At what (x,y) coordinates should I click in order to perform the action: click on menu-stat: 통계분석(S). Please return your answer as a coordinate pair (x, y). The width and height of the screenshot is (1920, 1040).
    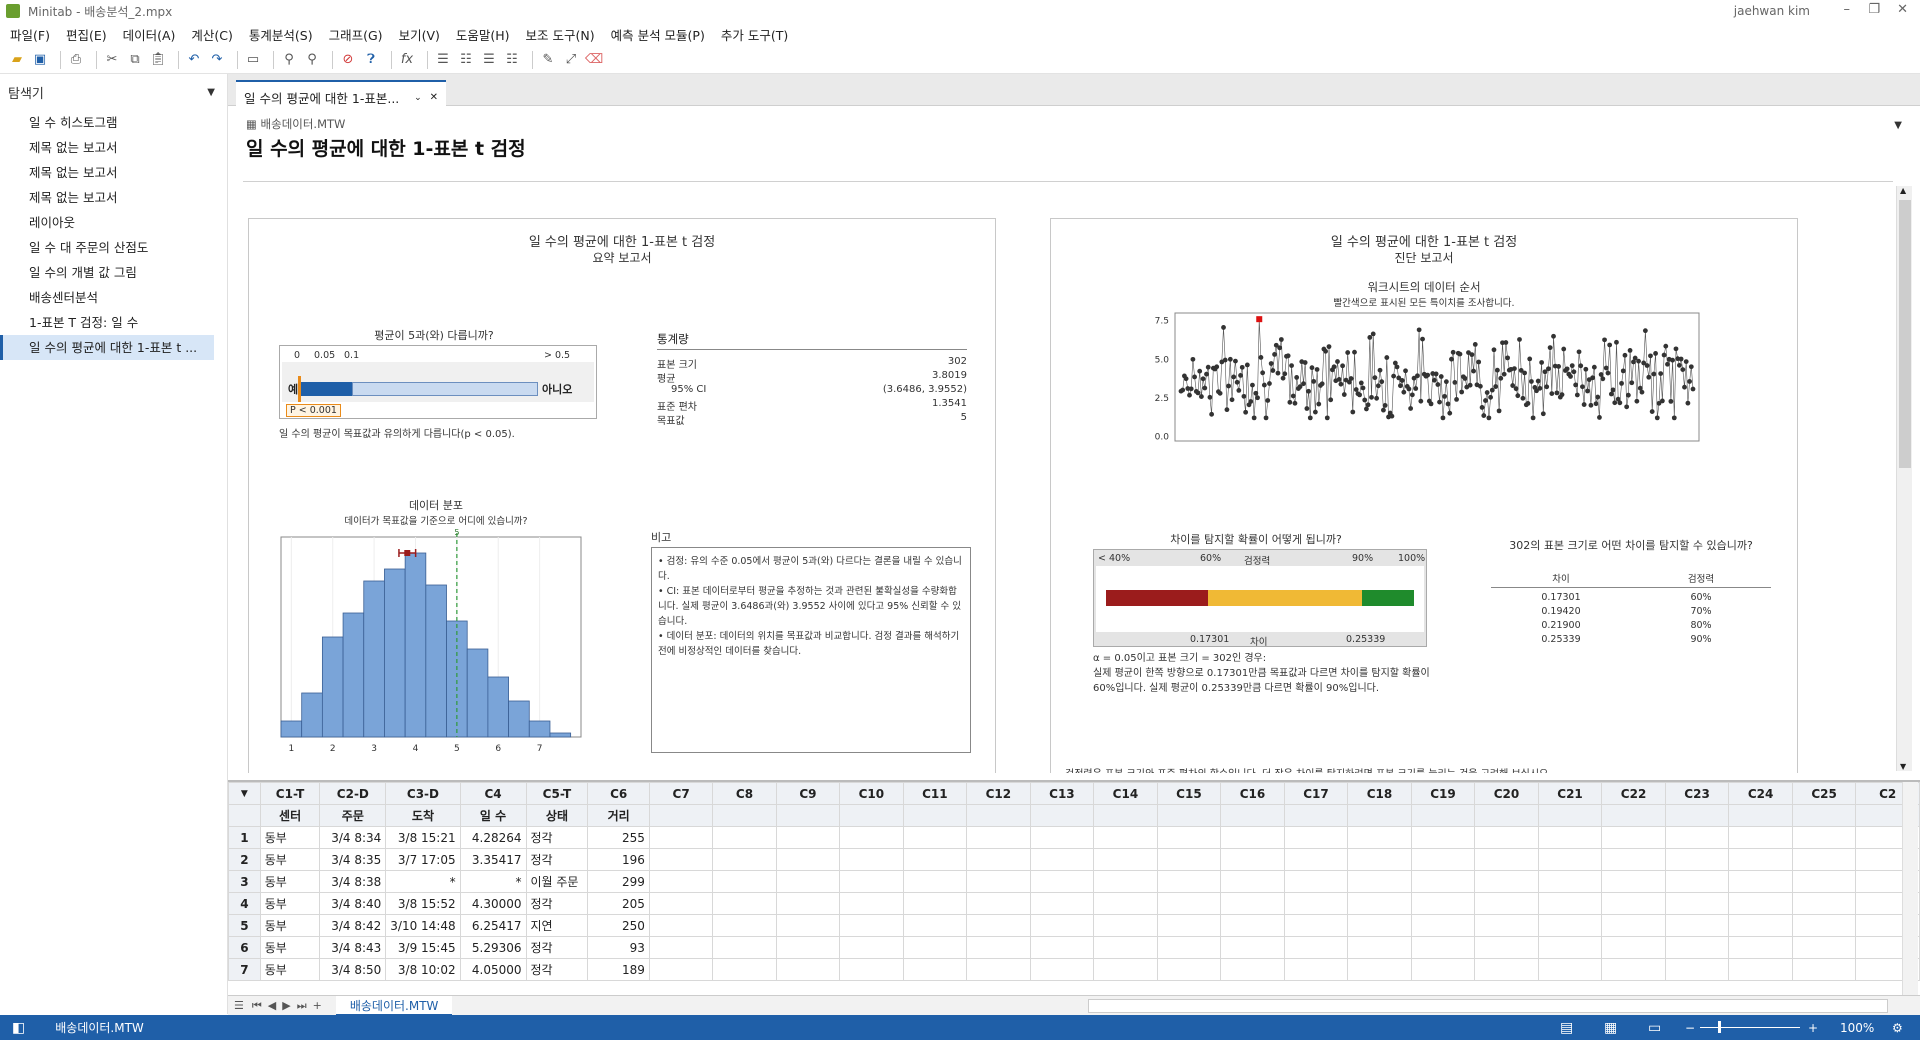
    Looking at the image, I should click on (281, 34).